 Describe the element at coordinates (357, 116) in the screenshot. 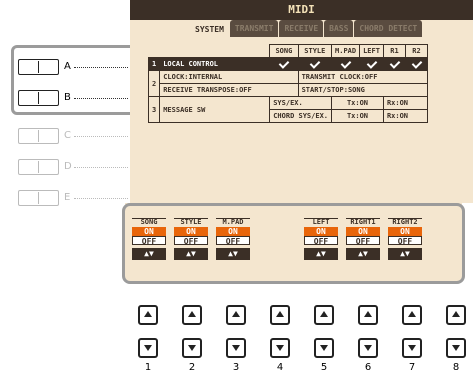

I see `chord-sysex-tx: Tx:ON` at that location.